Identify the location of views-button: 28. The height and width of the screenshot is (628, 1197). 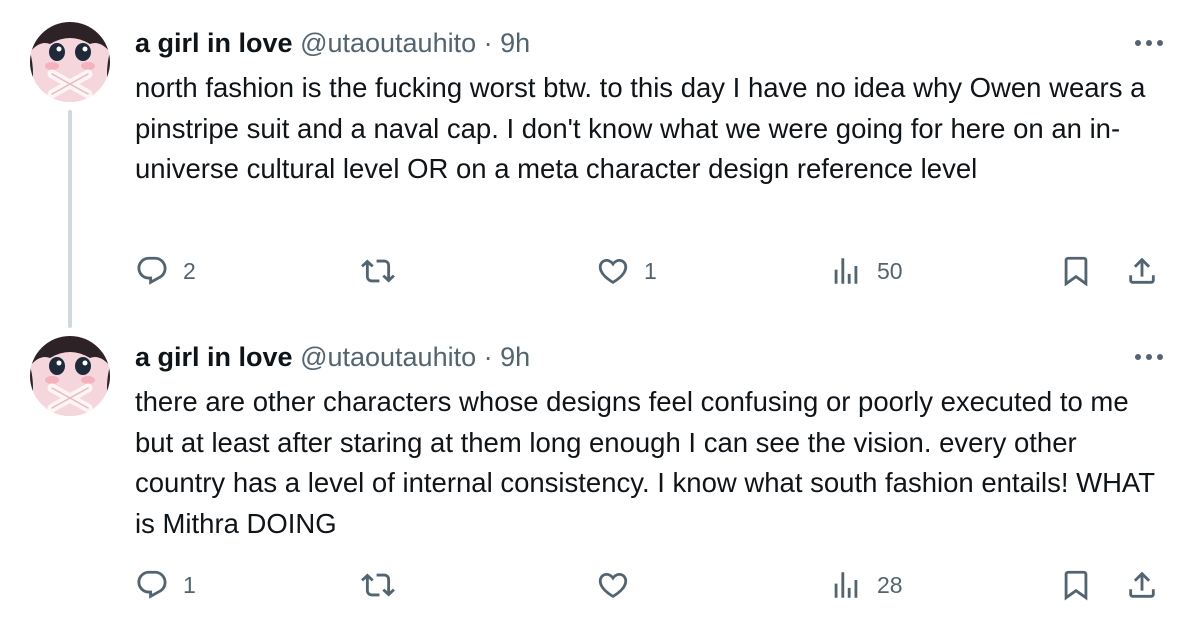
(866, 585).